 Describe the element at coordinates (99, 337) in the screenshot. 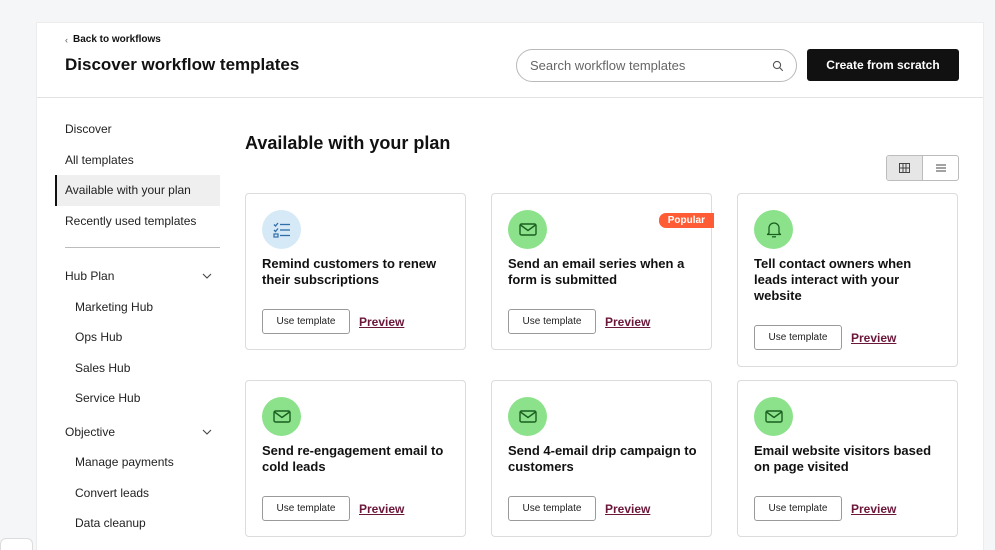

I see `sidebar-item-label: Ops Hub` at that location.